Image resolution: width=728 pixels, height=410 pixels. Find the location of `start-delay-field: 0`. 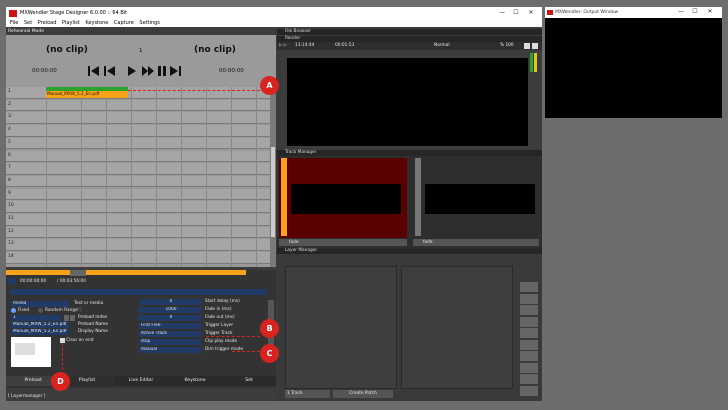

start-delay-field: 0 is located at coordinates (170, 302).